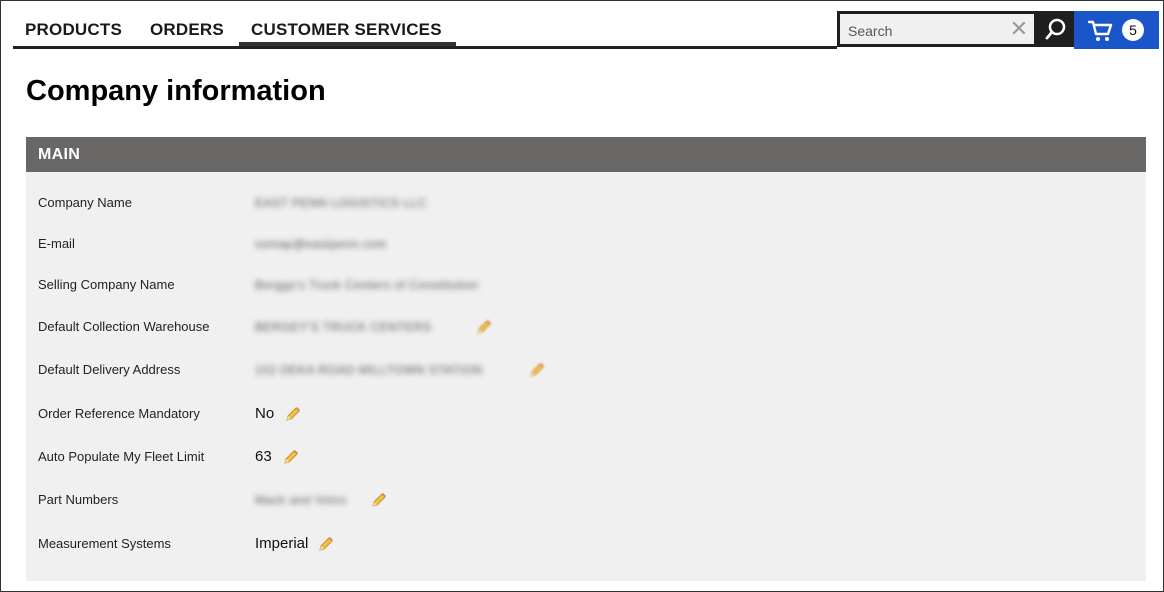 The height and width of the screenshot is (592, 1164). Describe the element at coordinates (1116, 30) in the screenshot. I see `cart-button: 5` at that location.